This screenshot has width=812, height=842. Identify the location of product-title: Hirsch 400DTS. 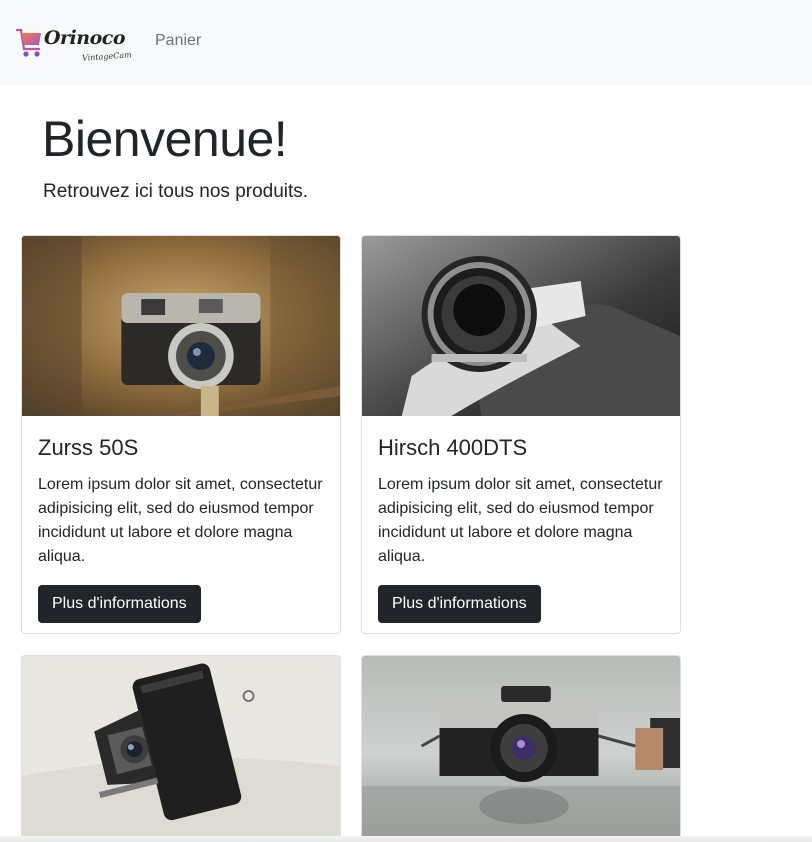
(453, 447).